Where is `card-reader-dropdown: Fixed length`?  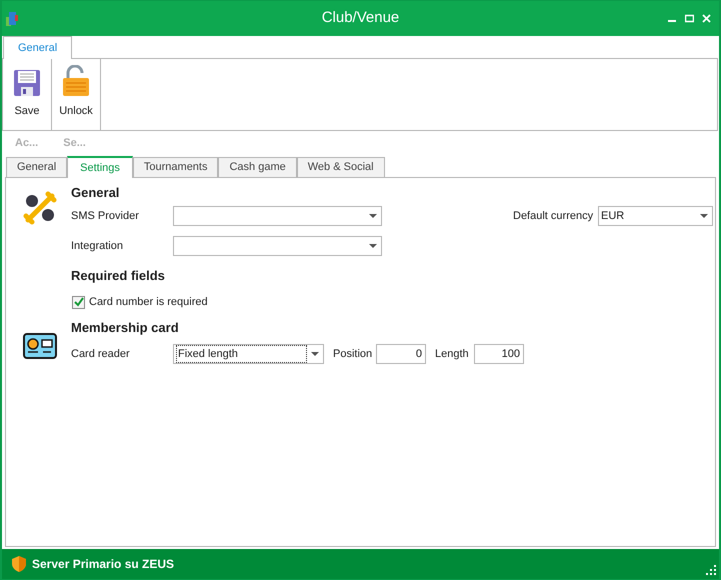 card-reader-dropdown: Fixed length is located at coordinates (248, 354).